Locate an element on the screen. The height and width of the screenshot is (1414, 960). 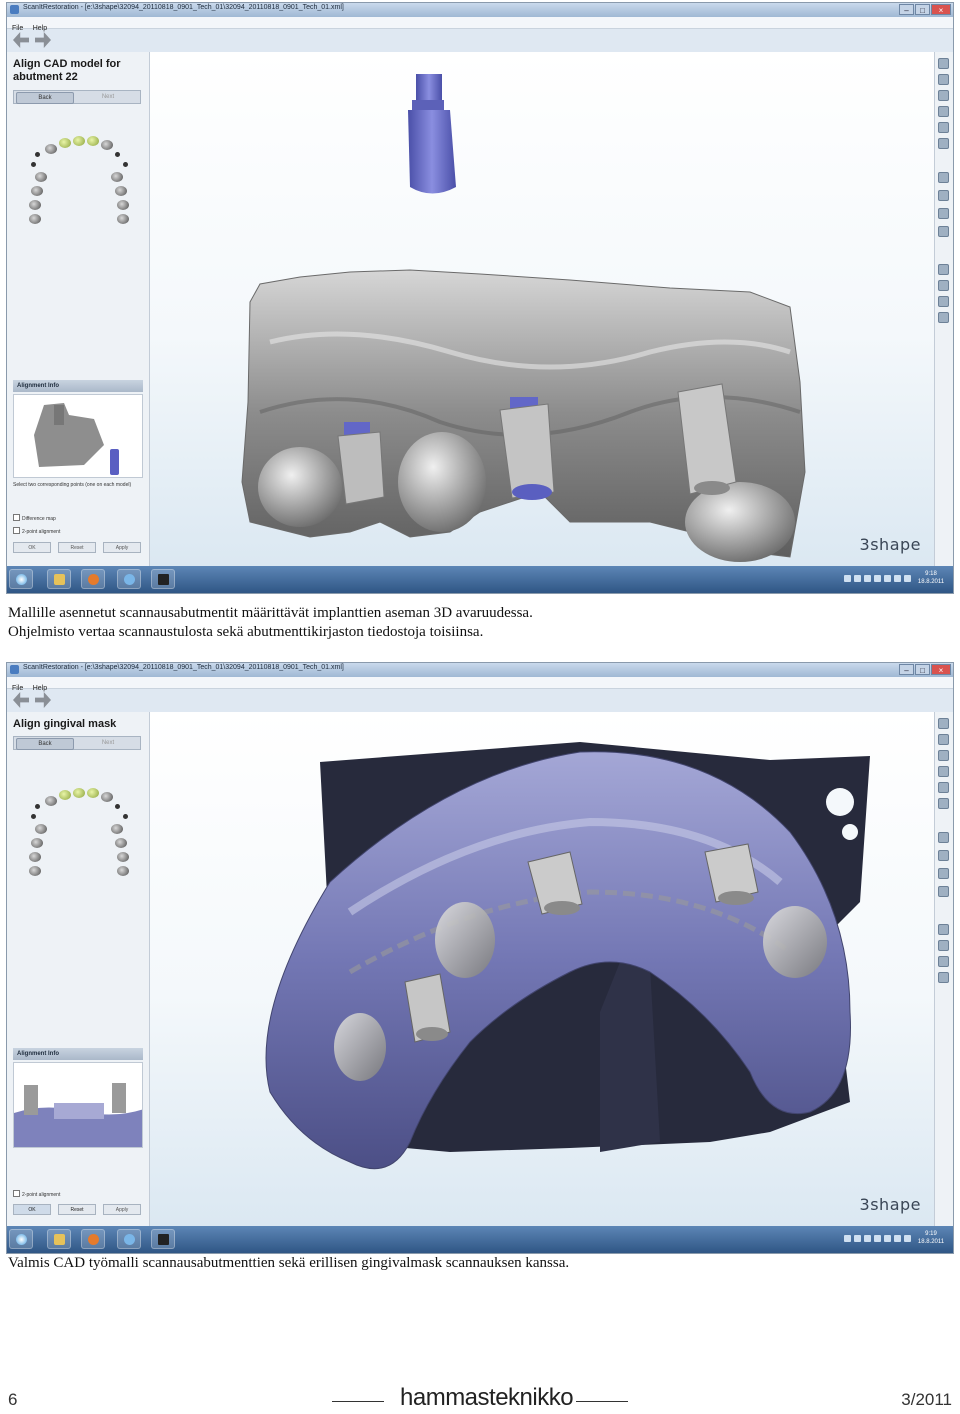
close-button: × is located at coordinates (941, 9).